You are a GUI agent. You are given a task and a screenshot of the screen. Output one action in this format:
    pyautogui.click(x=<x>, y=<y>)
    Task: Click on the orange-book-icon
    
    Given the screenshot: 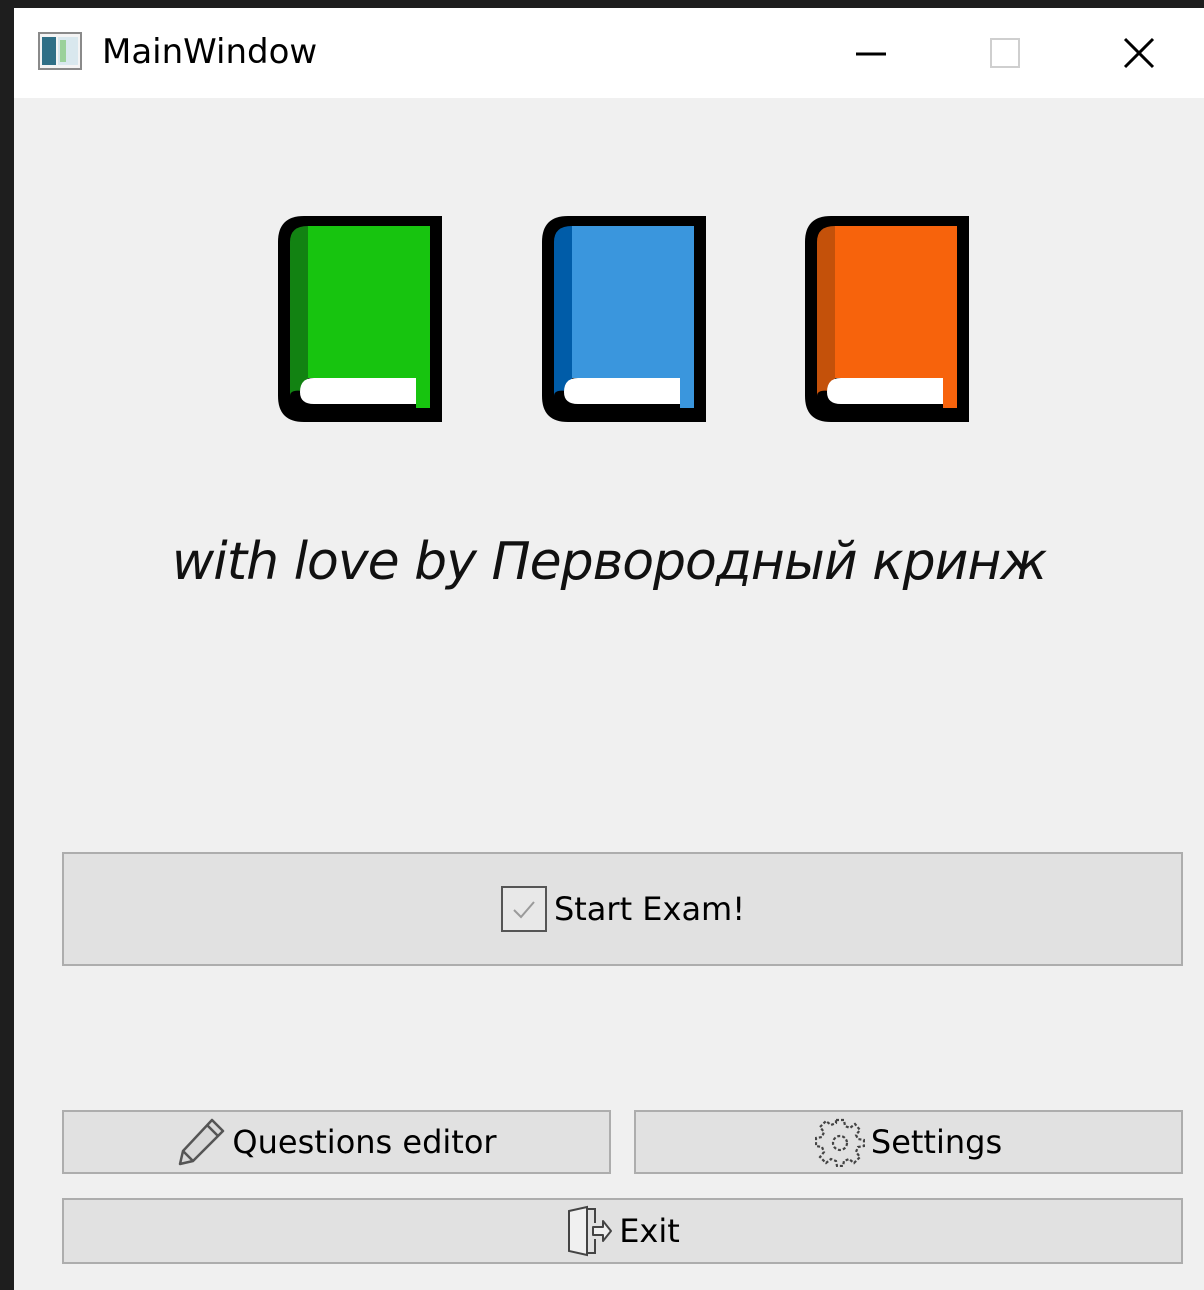 What is the action you would take?
    pyautogui.click(x=887, y=319)
    